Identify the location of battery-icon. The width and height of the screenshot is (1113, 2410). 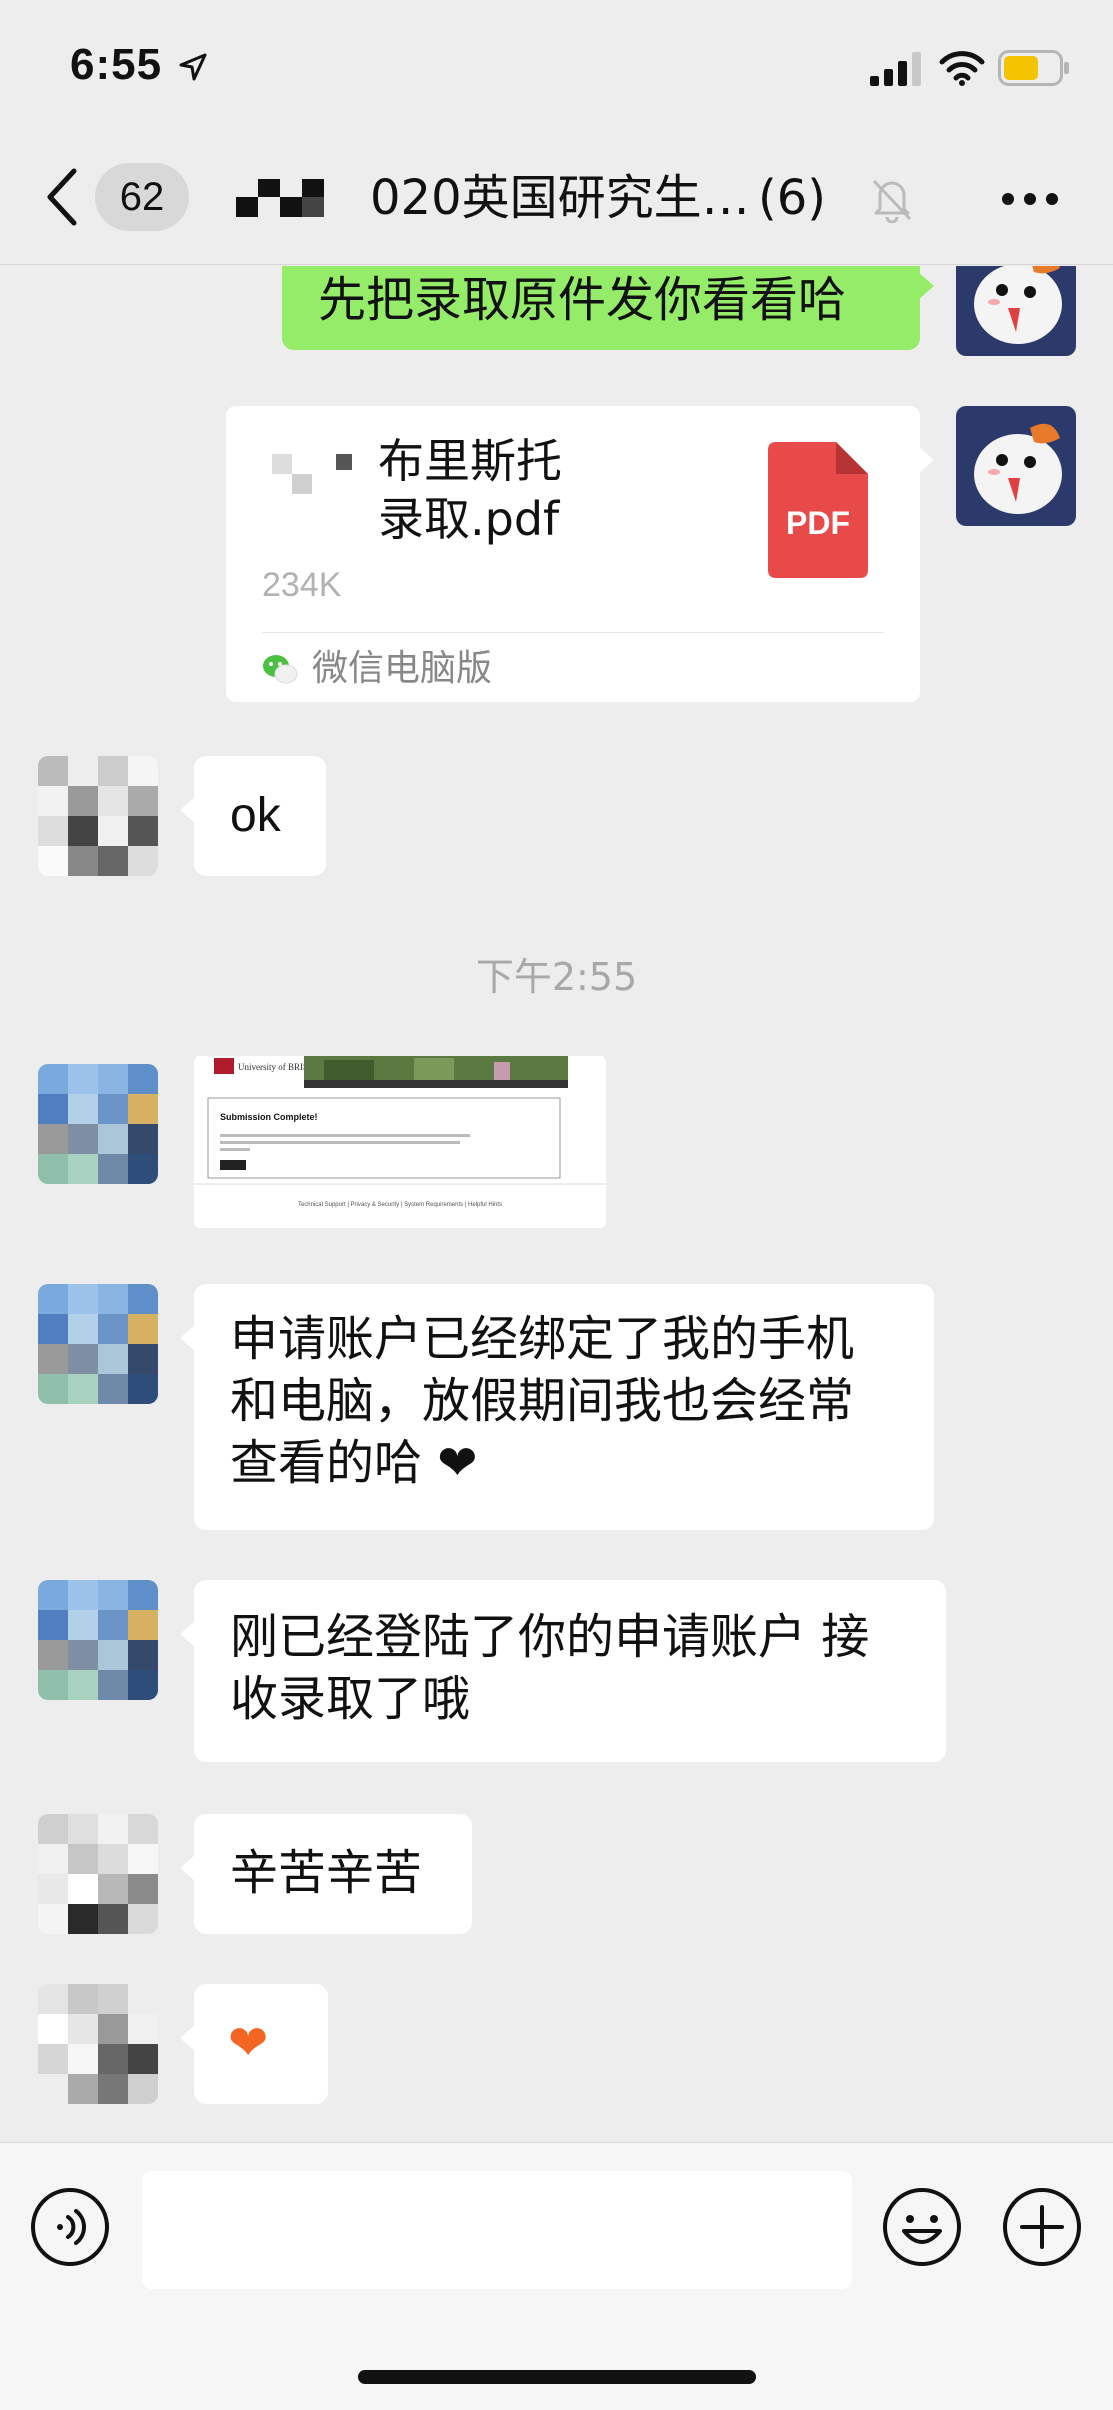
(1033, 68).